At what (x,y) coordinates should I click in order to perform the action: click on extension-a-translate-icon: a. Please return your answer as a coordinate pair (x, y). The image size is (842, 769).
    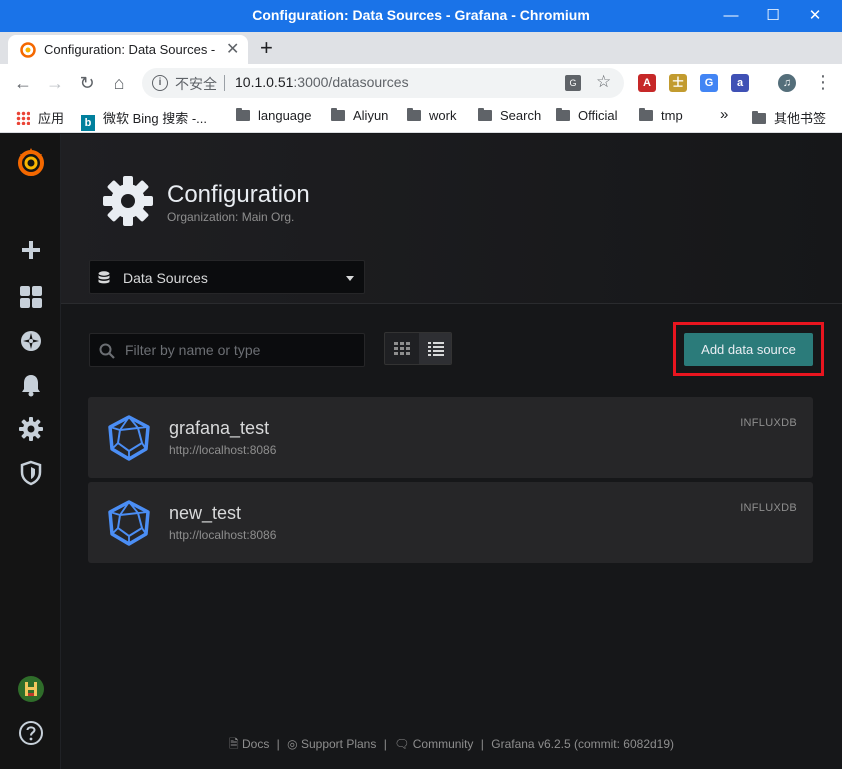
    Looking at the image, I should click on (740, 83).